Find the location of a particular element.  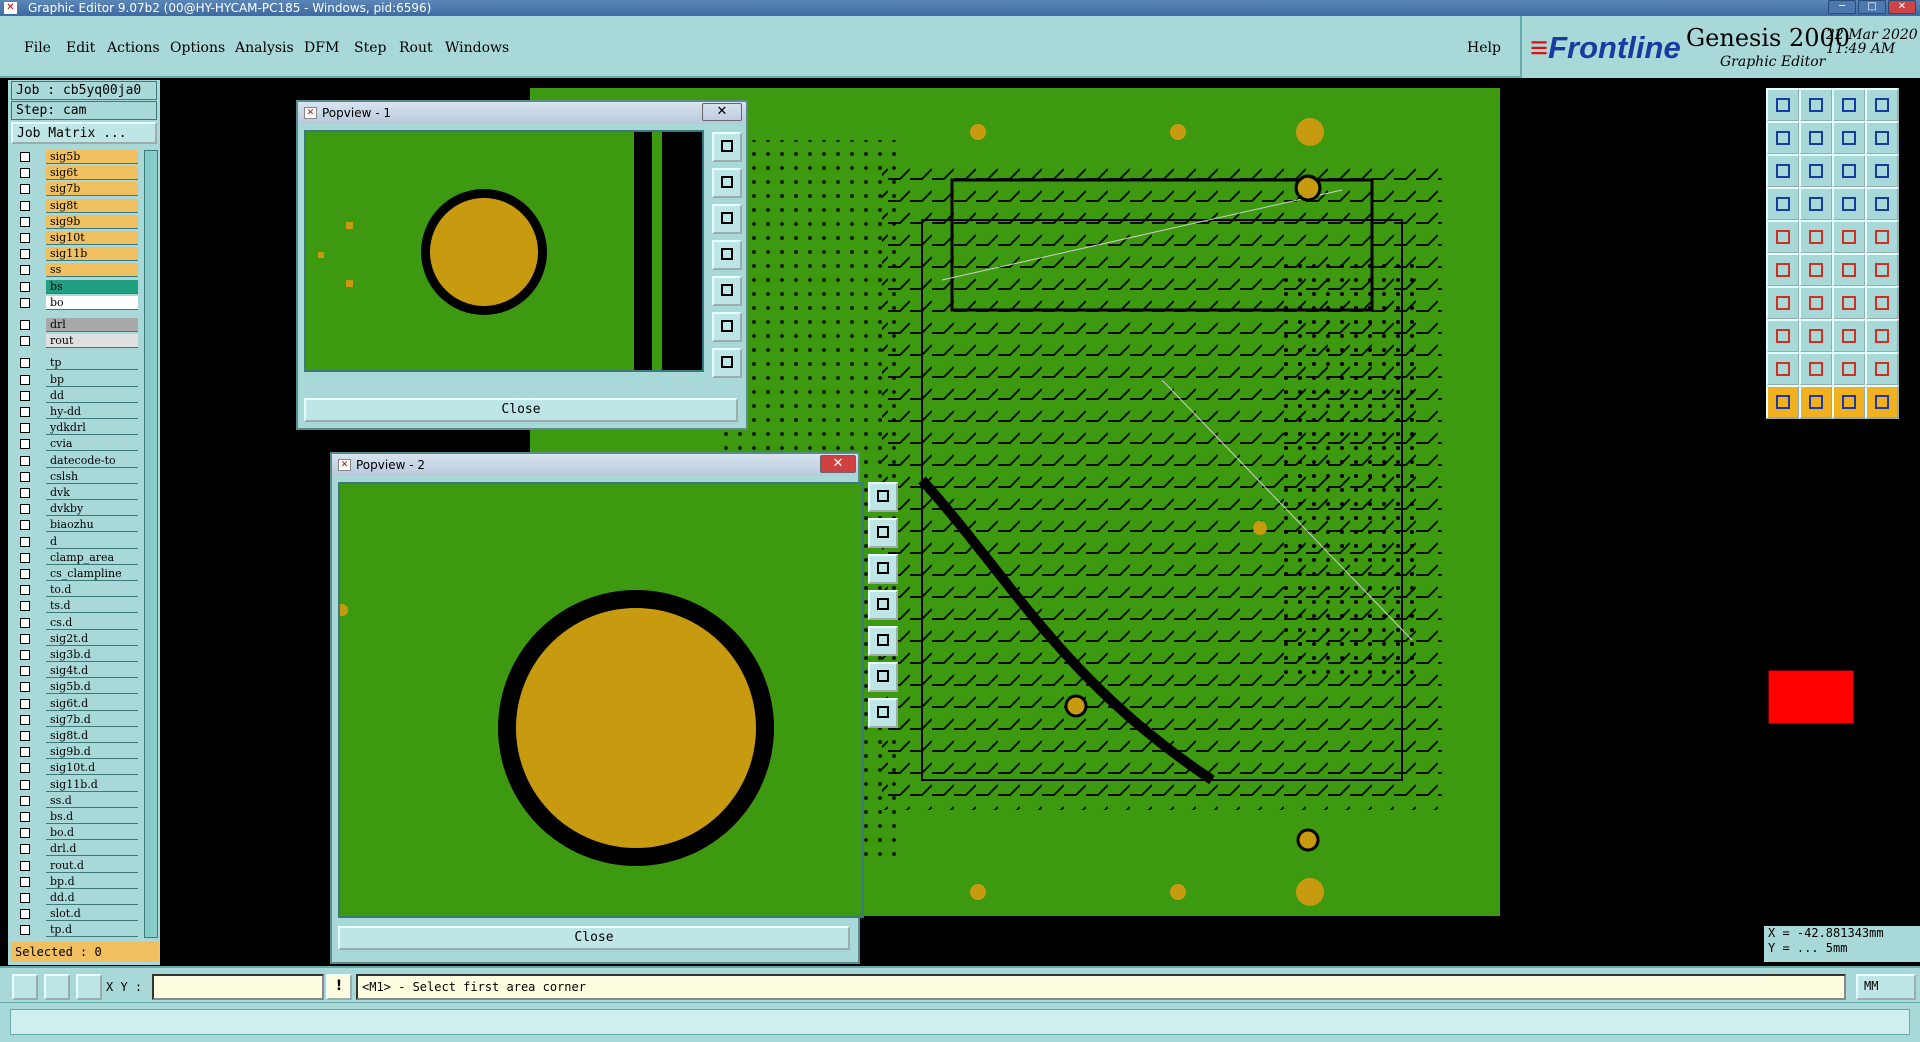

layer-row: rout is located at coordinates (76, 341).